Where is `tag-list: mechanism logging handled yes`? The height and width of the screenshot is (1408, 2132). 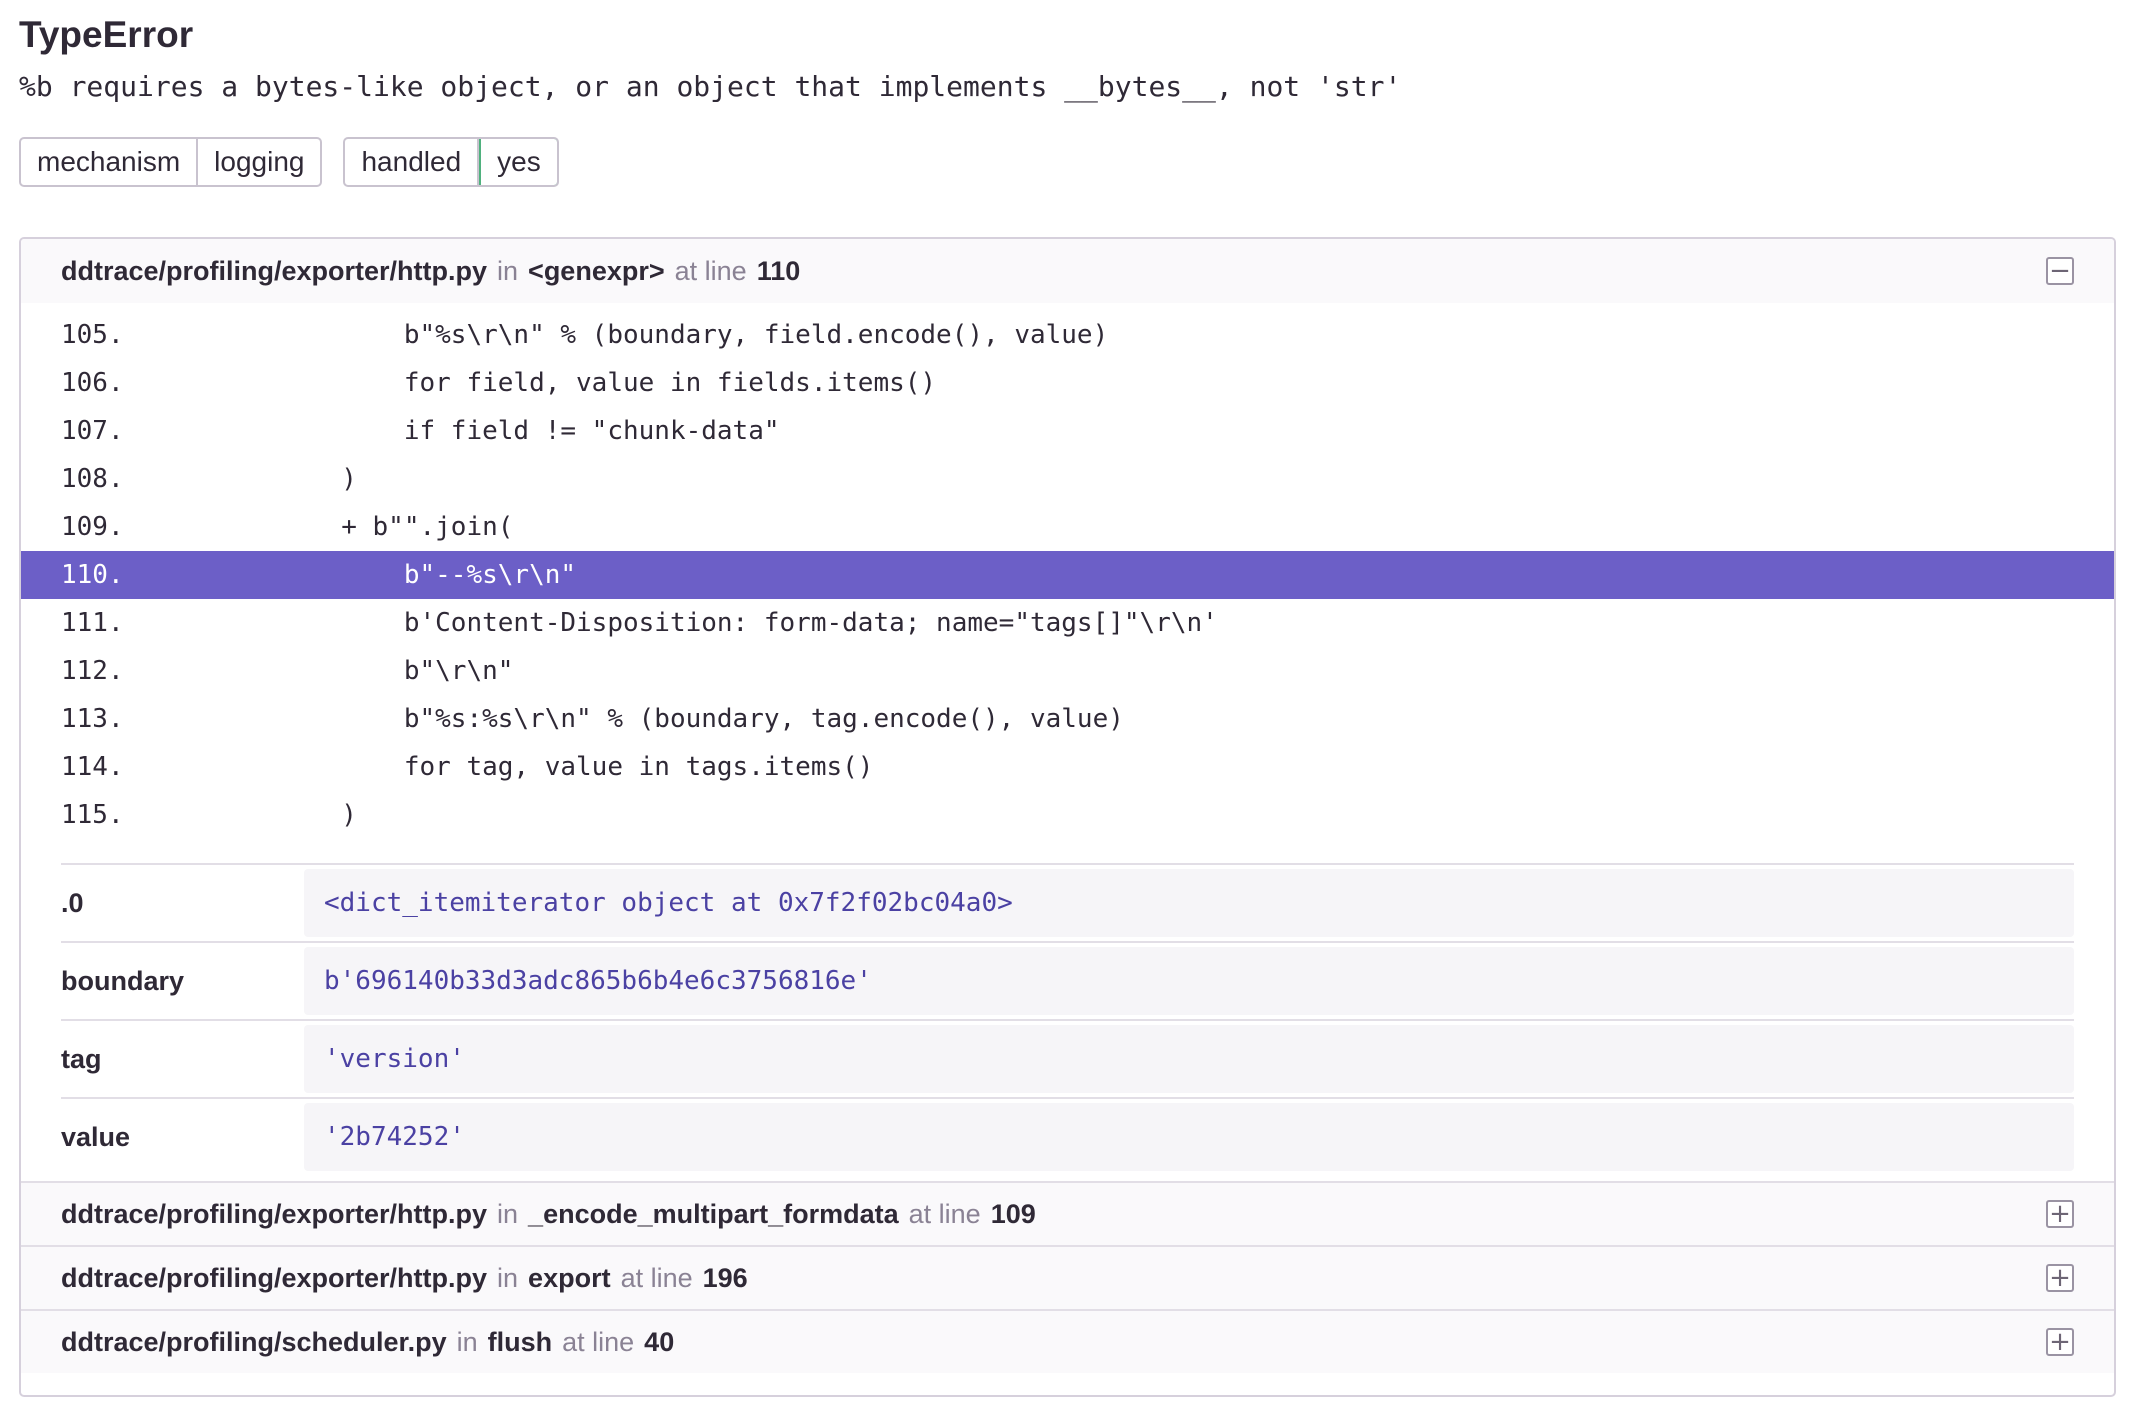 tag-list: mechanism logging handled yes is located at coordinates (289, 162).